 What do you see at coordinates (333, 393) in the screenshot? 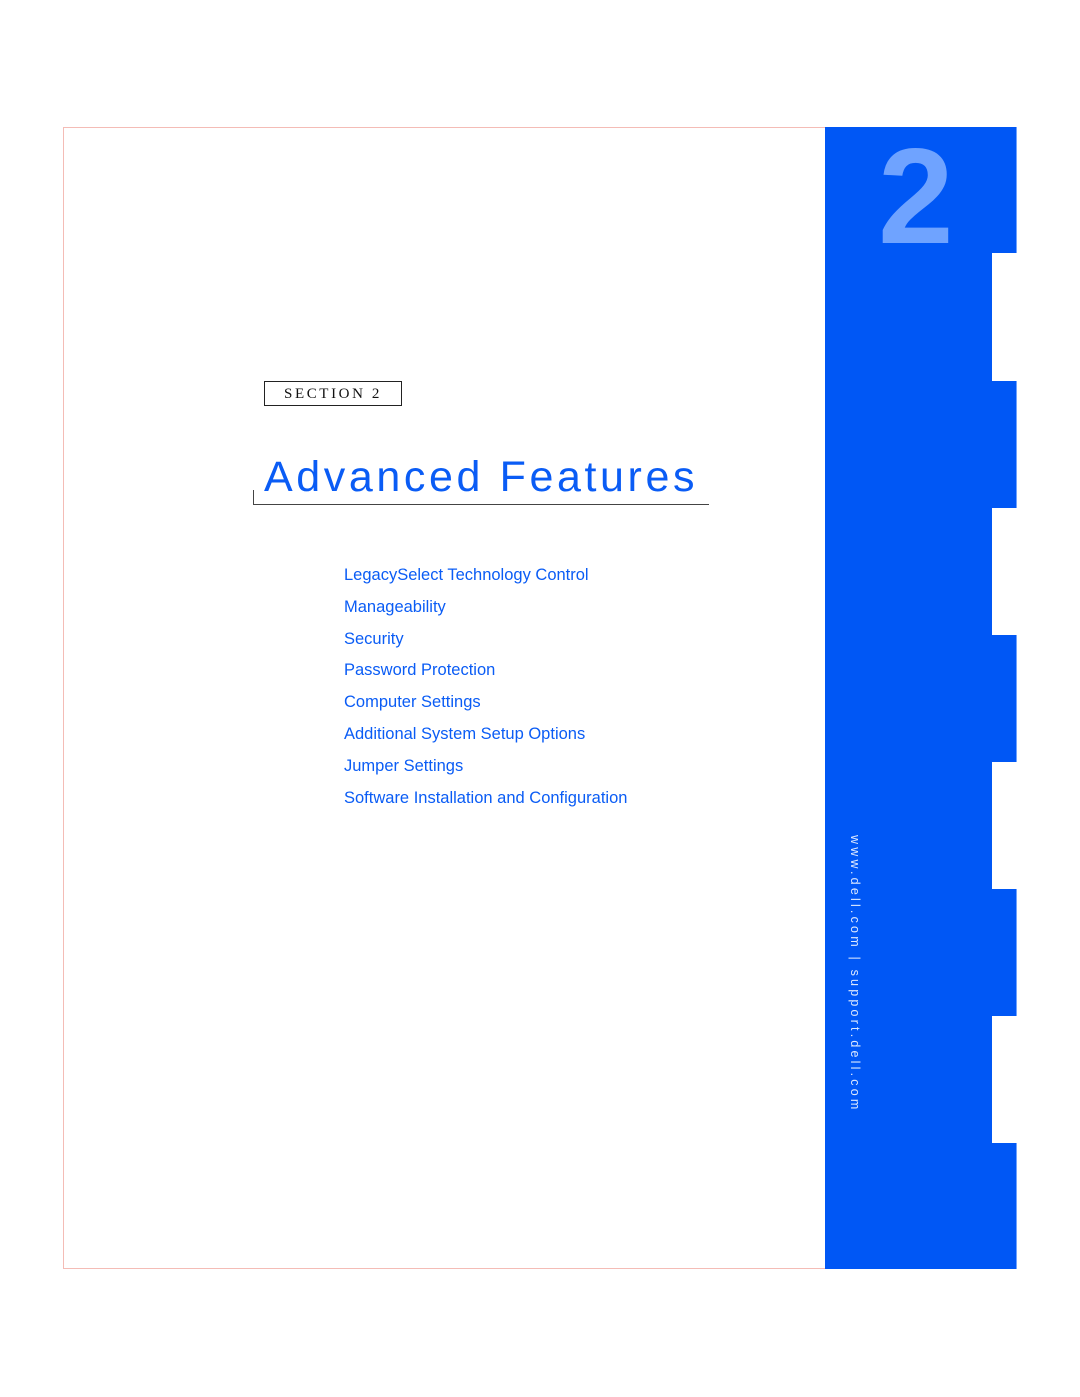
I see `section-label: SECTION 2` at bounding box center [333, 393].